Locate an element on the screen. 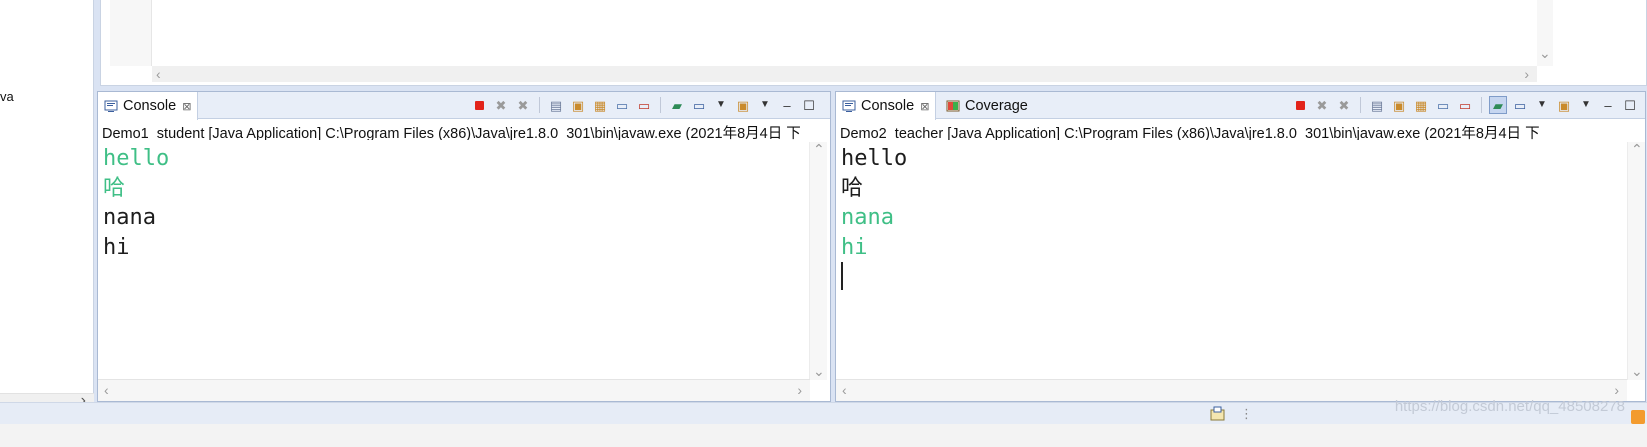  editor-gutter is located at coordinates (131, 33).